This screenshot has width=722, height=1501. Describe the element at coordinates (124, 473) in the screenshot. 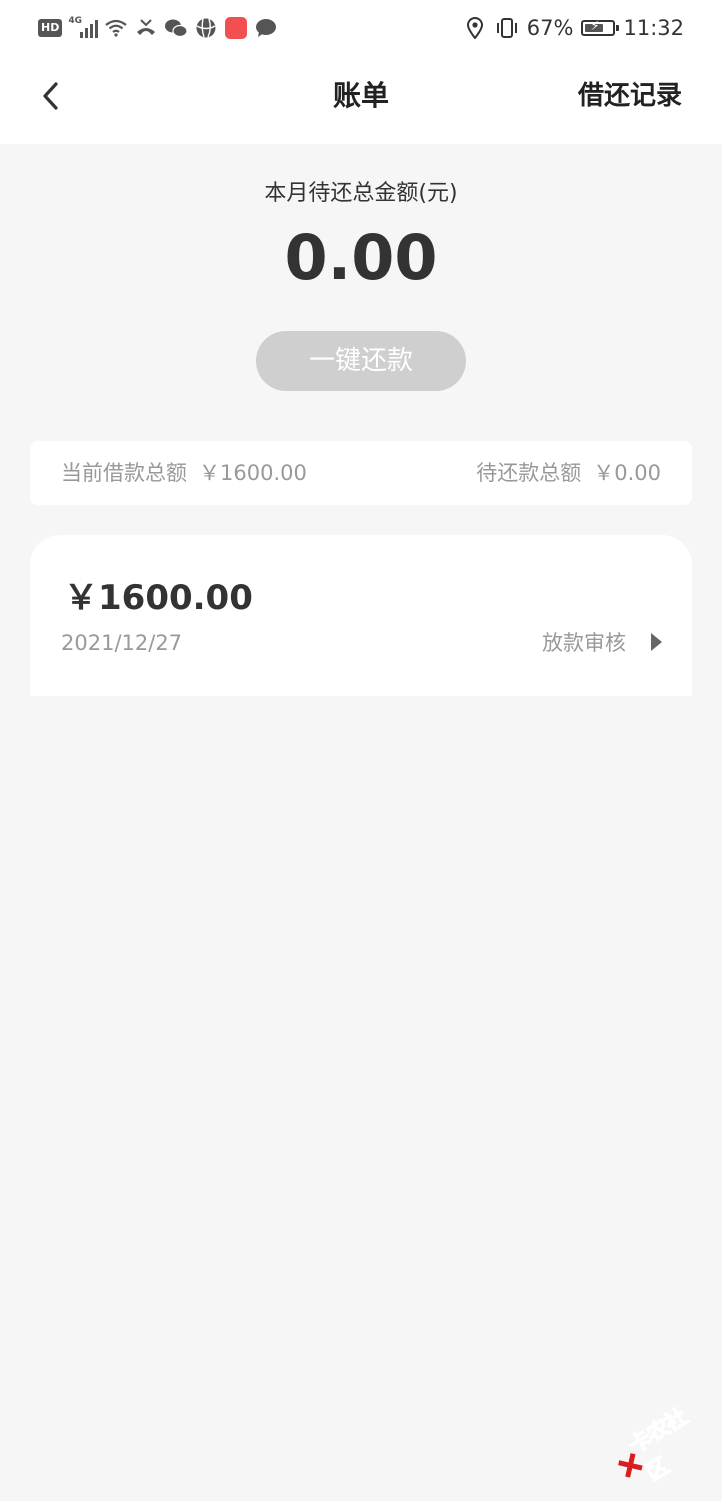

I see `borrowed-total-label: 当前借款总额` at that location.